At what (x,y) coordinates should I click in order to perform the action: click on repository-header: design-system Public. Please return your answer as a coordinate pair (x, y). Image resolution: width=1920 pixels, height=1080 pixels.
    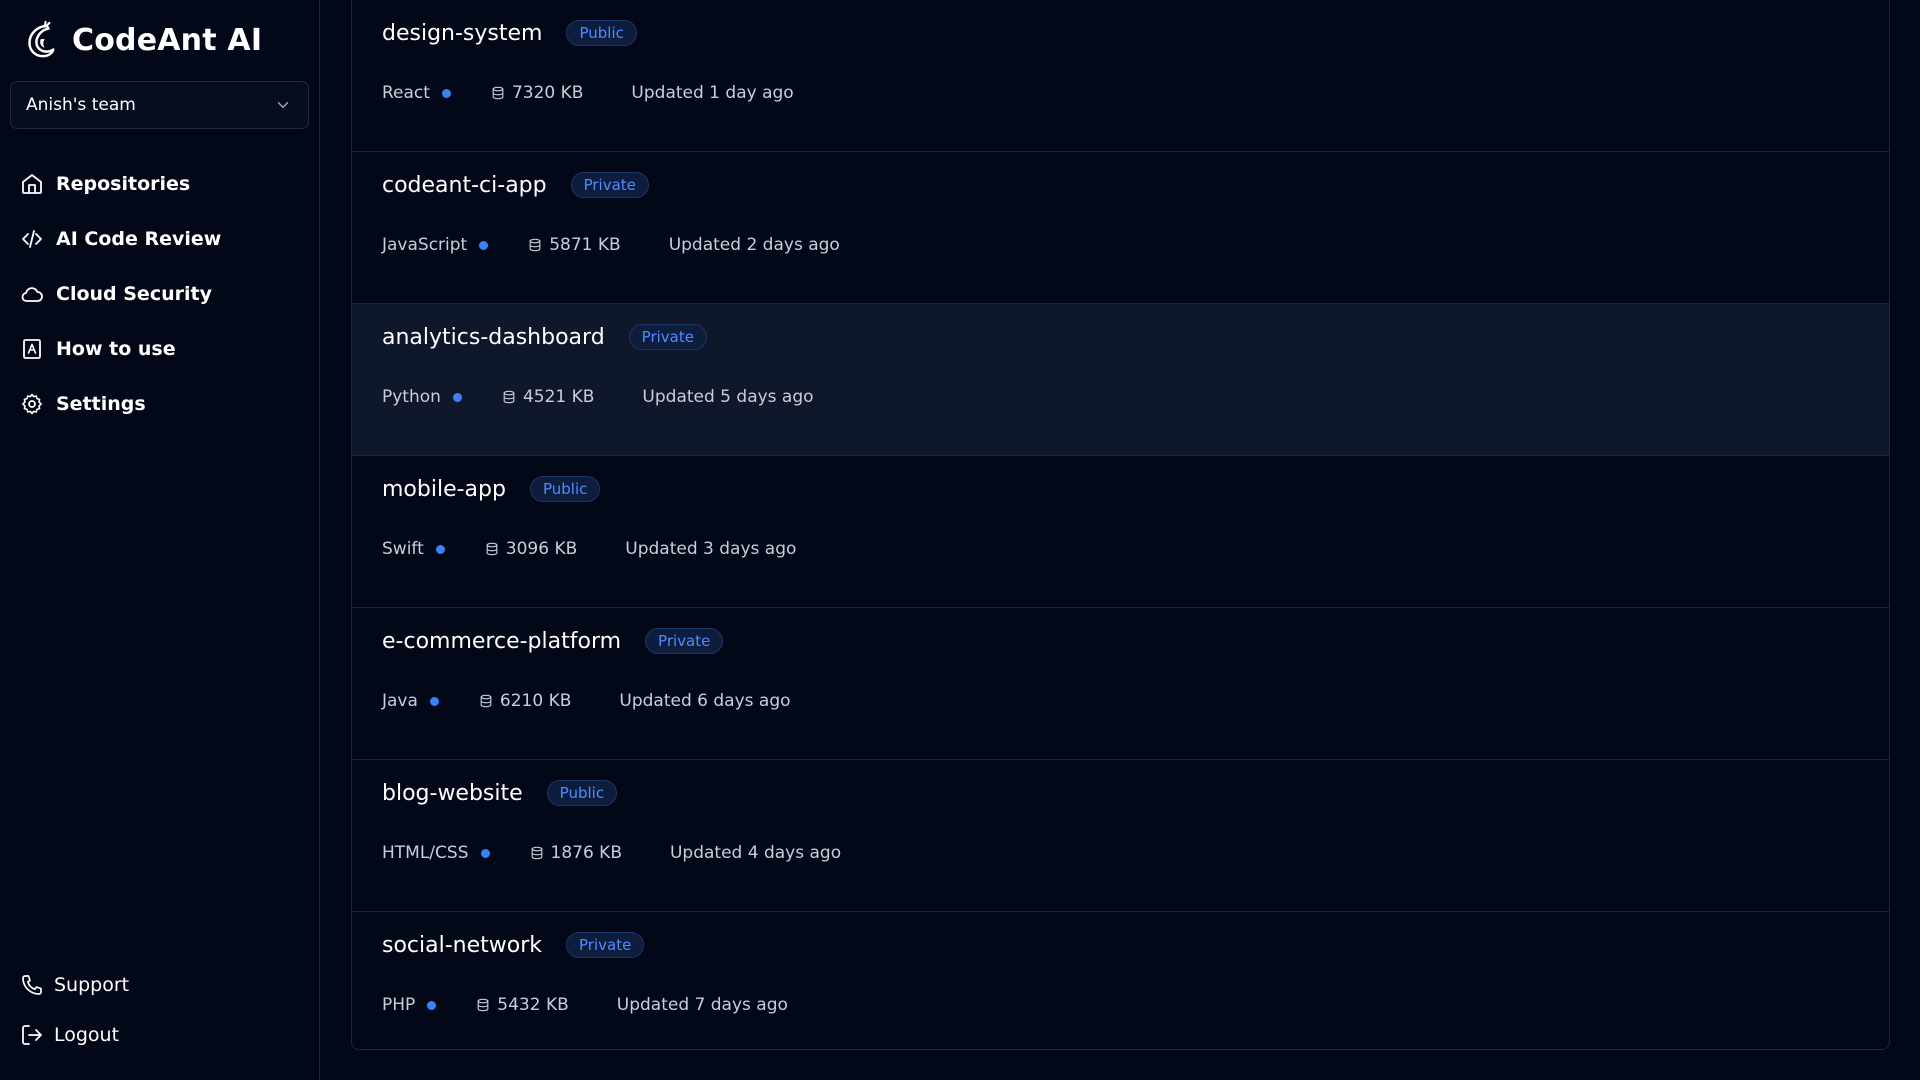
    Looking at the image, I should click on (509, 33).